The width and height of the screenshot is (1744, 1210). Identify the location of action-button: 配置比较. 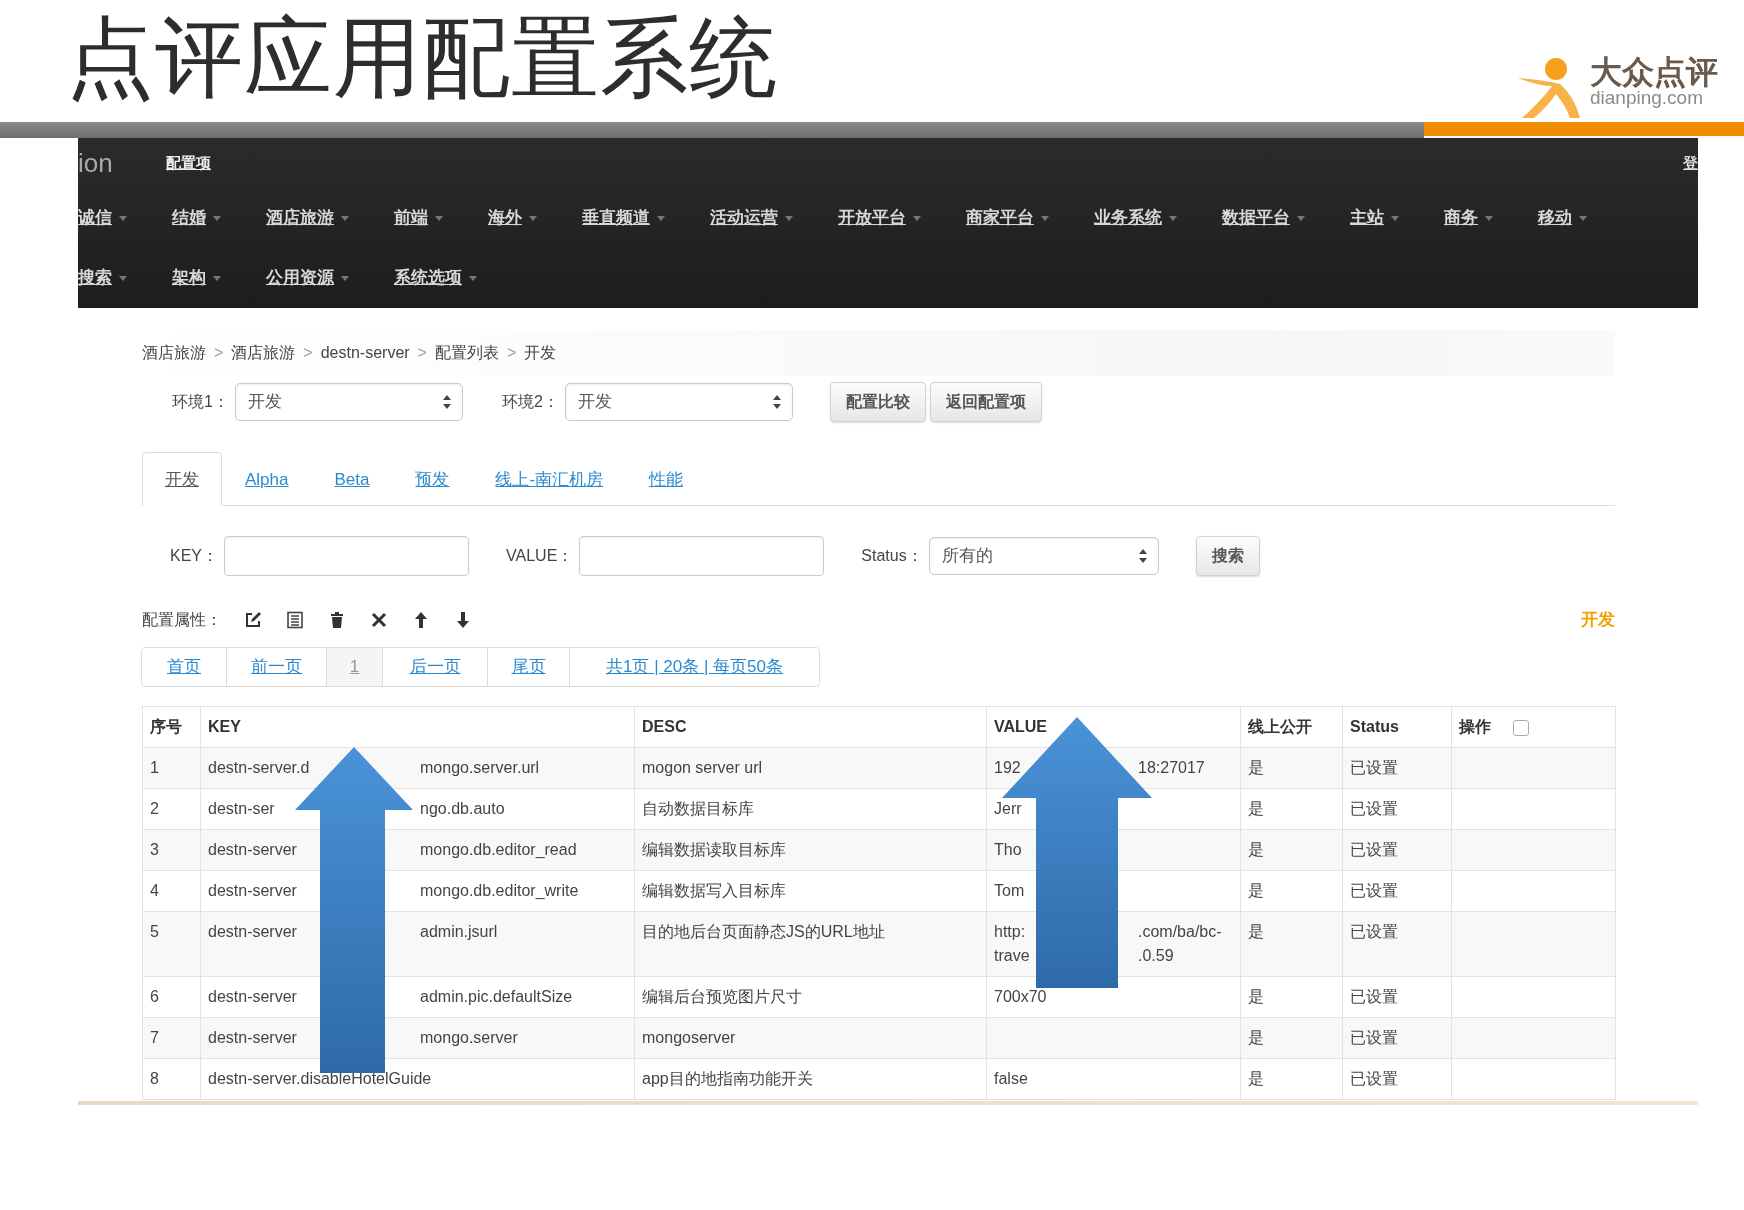
(877, 402).